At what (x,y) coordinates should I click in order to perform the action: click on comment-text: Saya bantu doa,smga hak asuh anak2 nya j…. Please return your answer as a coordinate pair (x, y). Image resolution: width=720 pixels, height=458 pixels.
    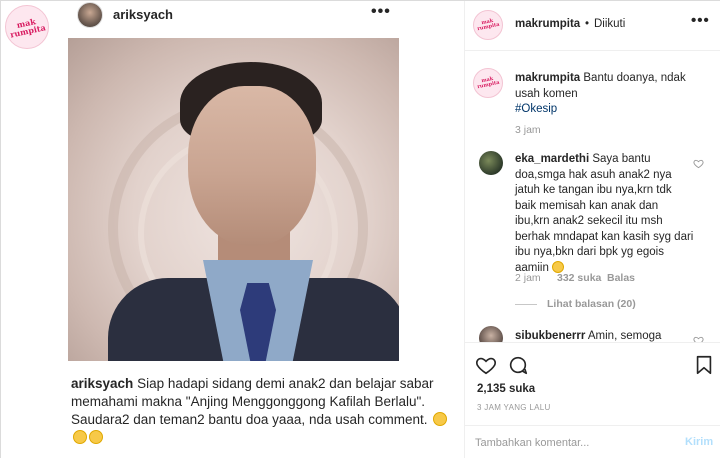
    Looking at the image, I should click on (604, 213).